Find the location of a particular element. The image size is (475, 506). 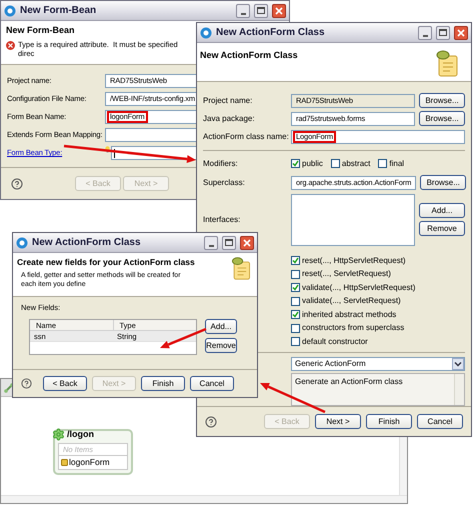

error-icon is located at coordinates (10, 45).